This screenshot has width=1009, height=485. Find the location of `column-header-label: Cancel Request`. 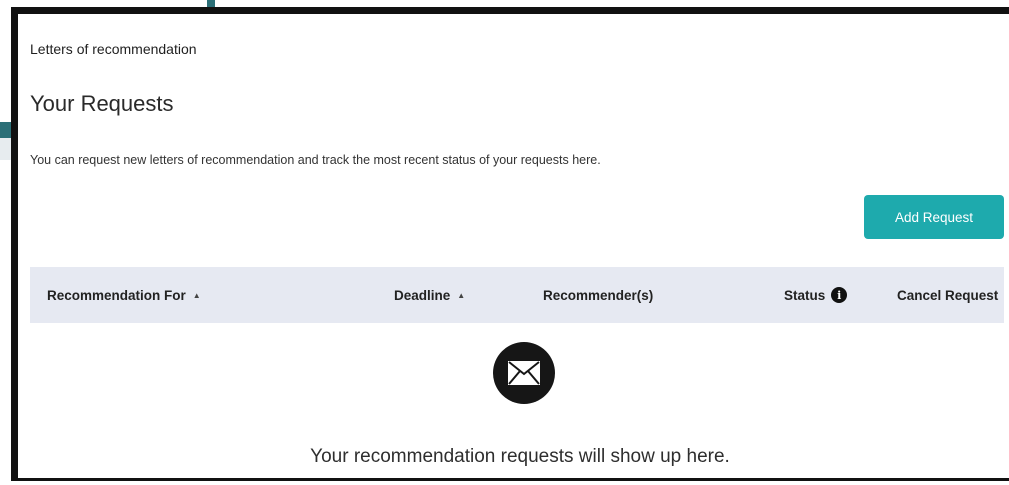

column-header-label: Cancel Request is located at coordinates (948, 295).